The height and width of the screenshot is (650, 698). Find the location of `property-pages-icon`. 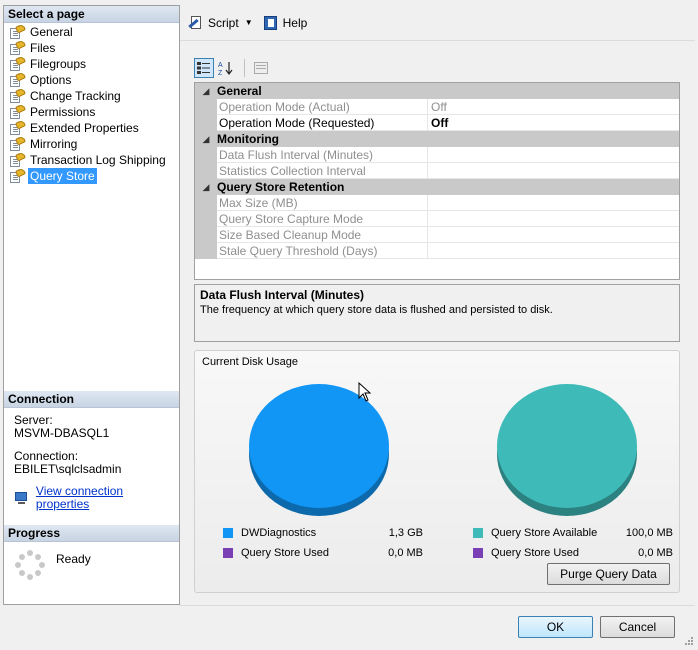

property-pages-icon is located at coordinates (261, 68).